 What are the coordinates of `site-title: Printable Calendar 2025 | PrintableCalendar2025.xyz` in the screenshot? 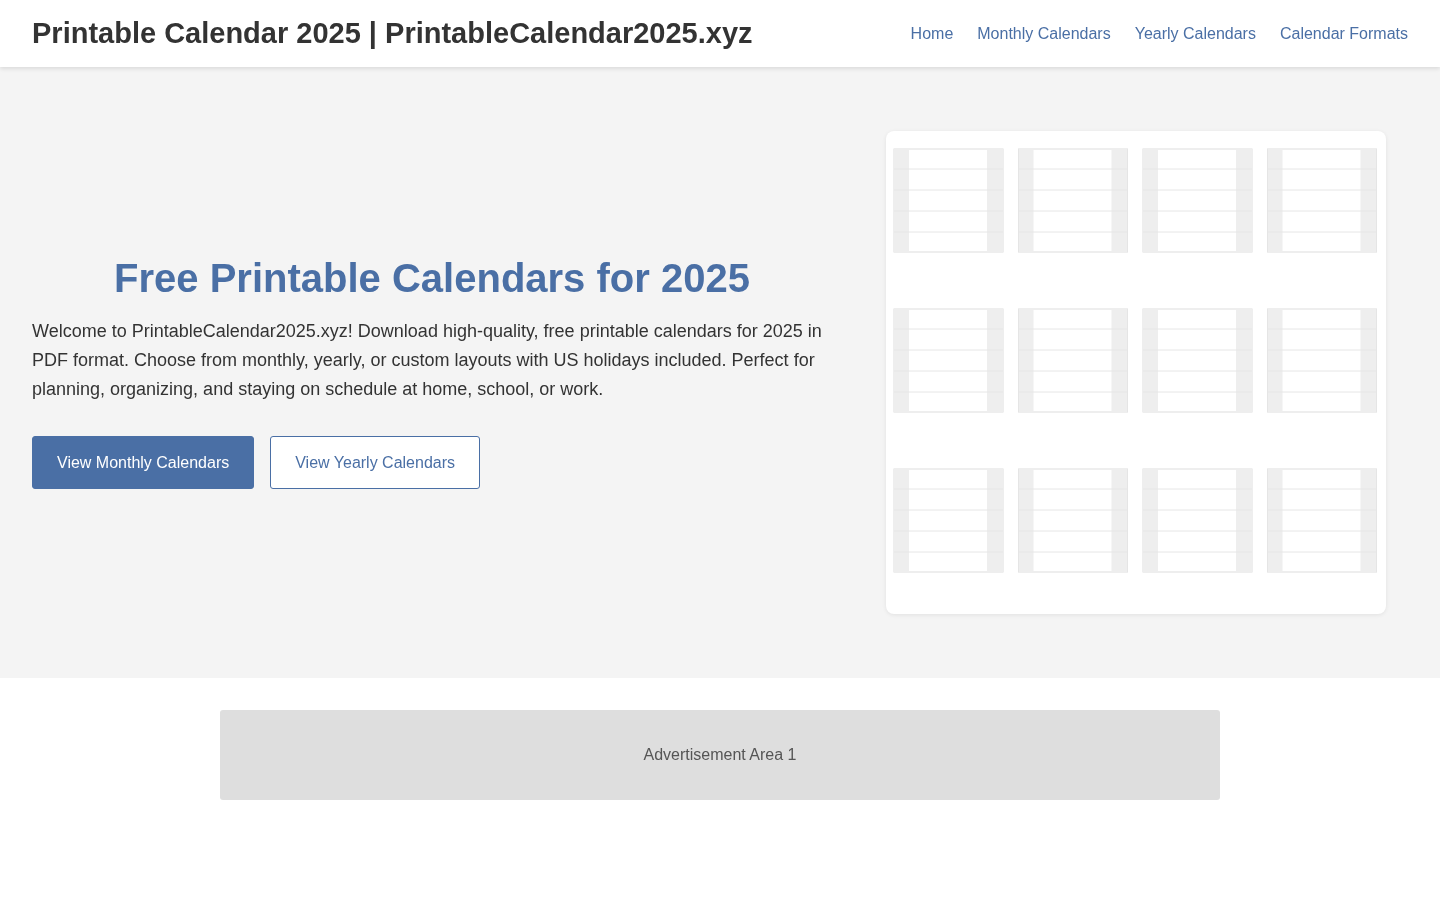 It's located at (392, 33).